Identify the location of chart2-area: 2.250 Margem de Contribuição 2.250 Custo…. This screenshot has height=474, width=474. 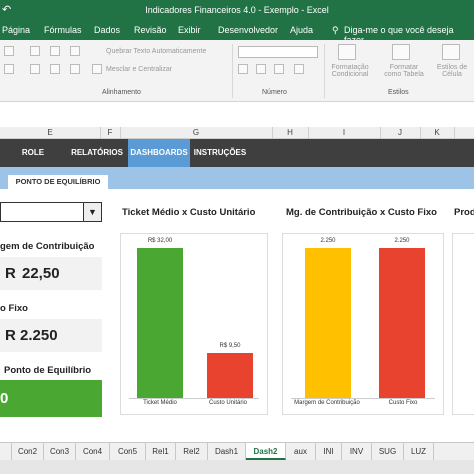
(363, 324).